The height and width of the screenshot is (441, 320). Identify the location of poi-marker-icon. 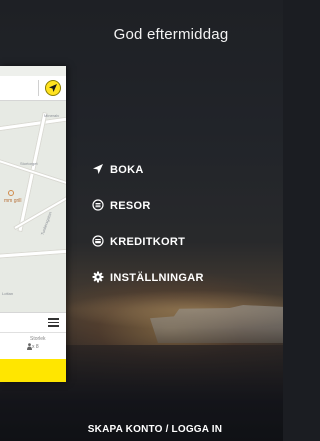
(11, 193).